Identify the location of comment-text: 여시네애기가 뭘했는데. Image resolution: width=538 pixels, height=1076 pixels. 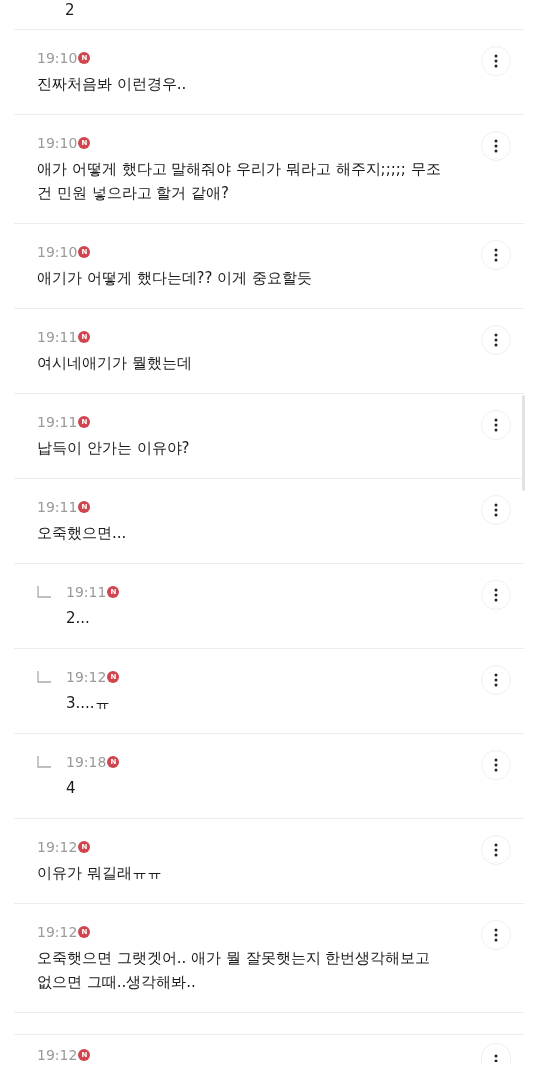
(115, 363).